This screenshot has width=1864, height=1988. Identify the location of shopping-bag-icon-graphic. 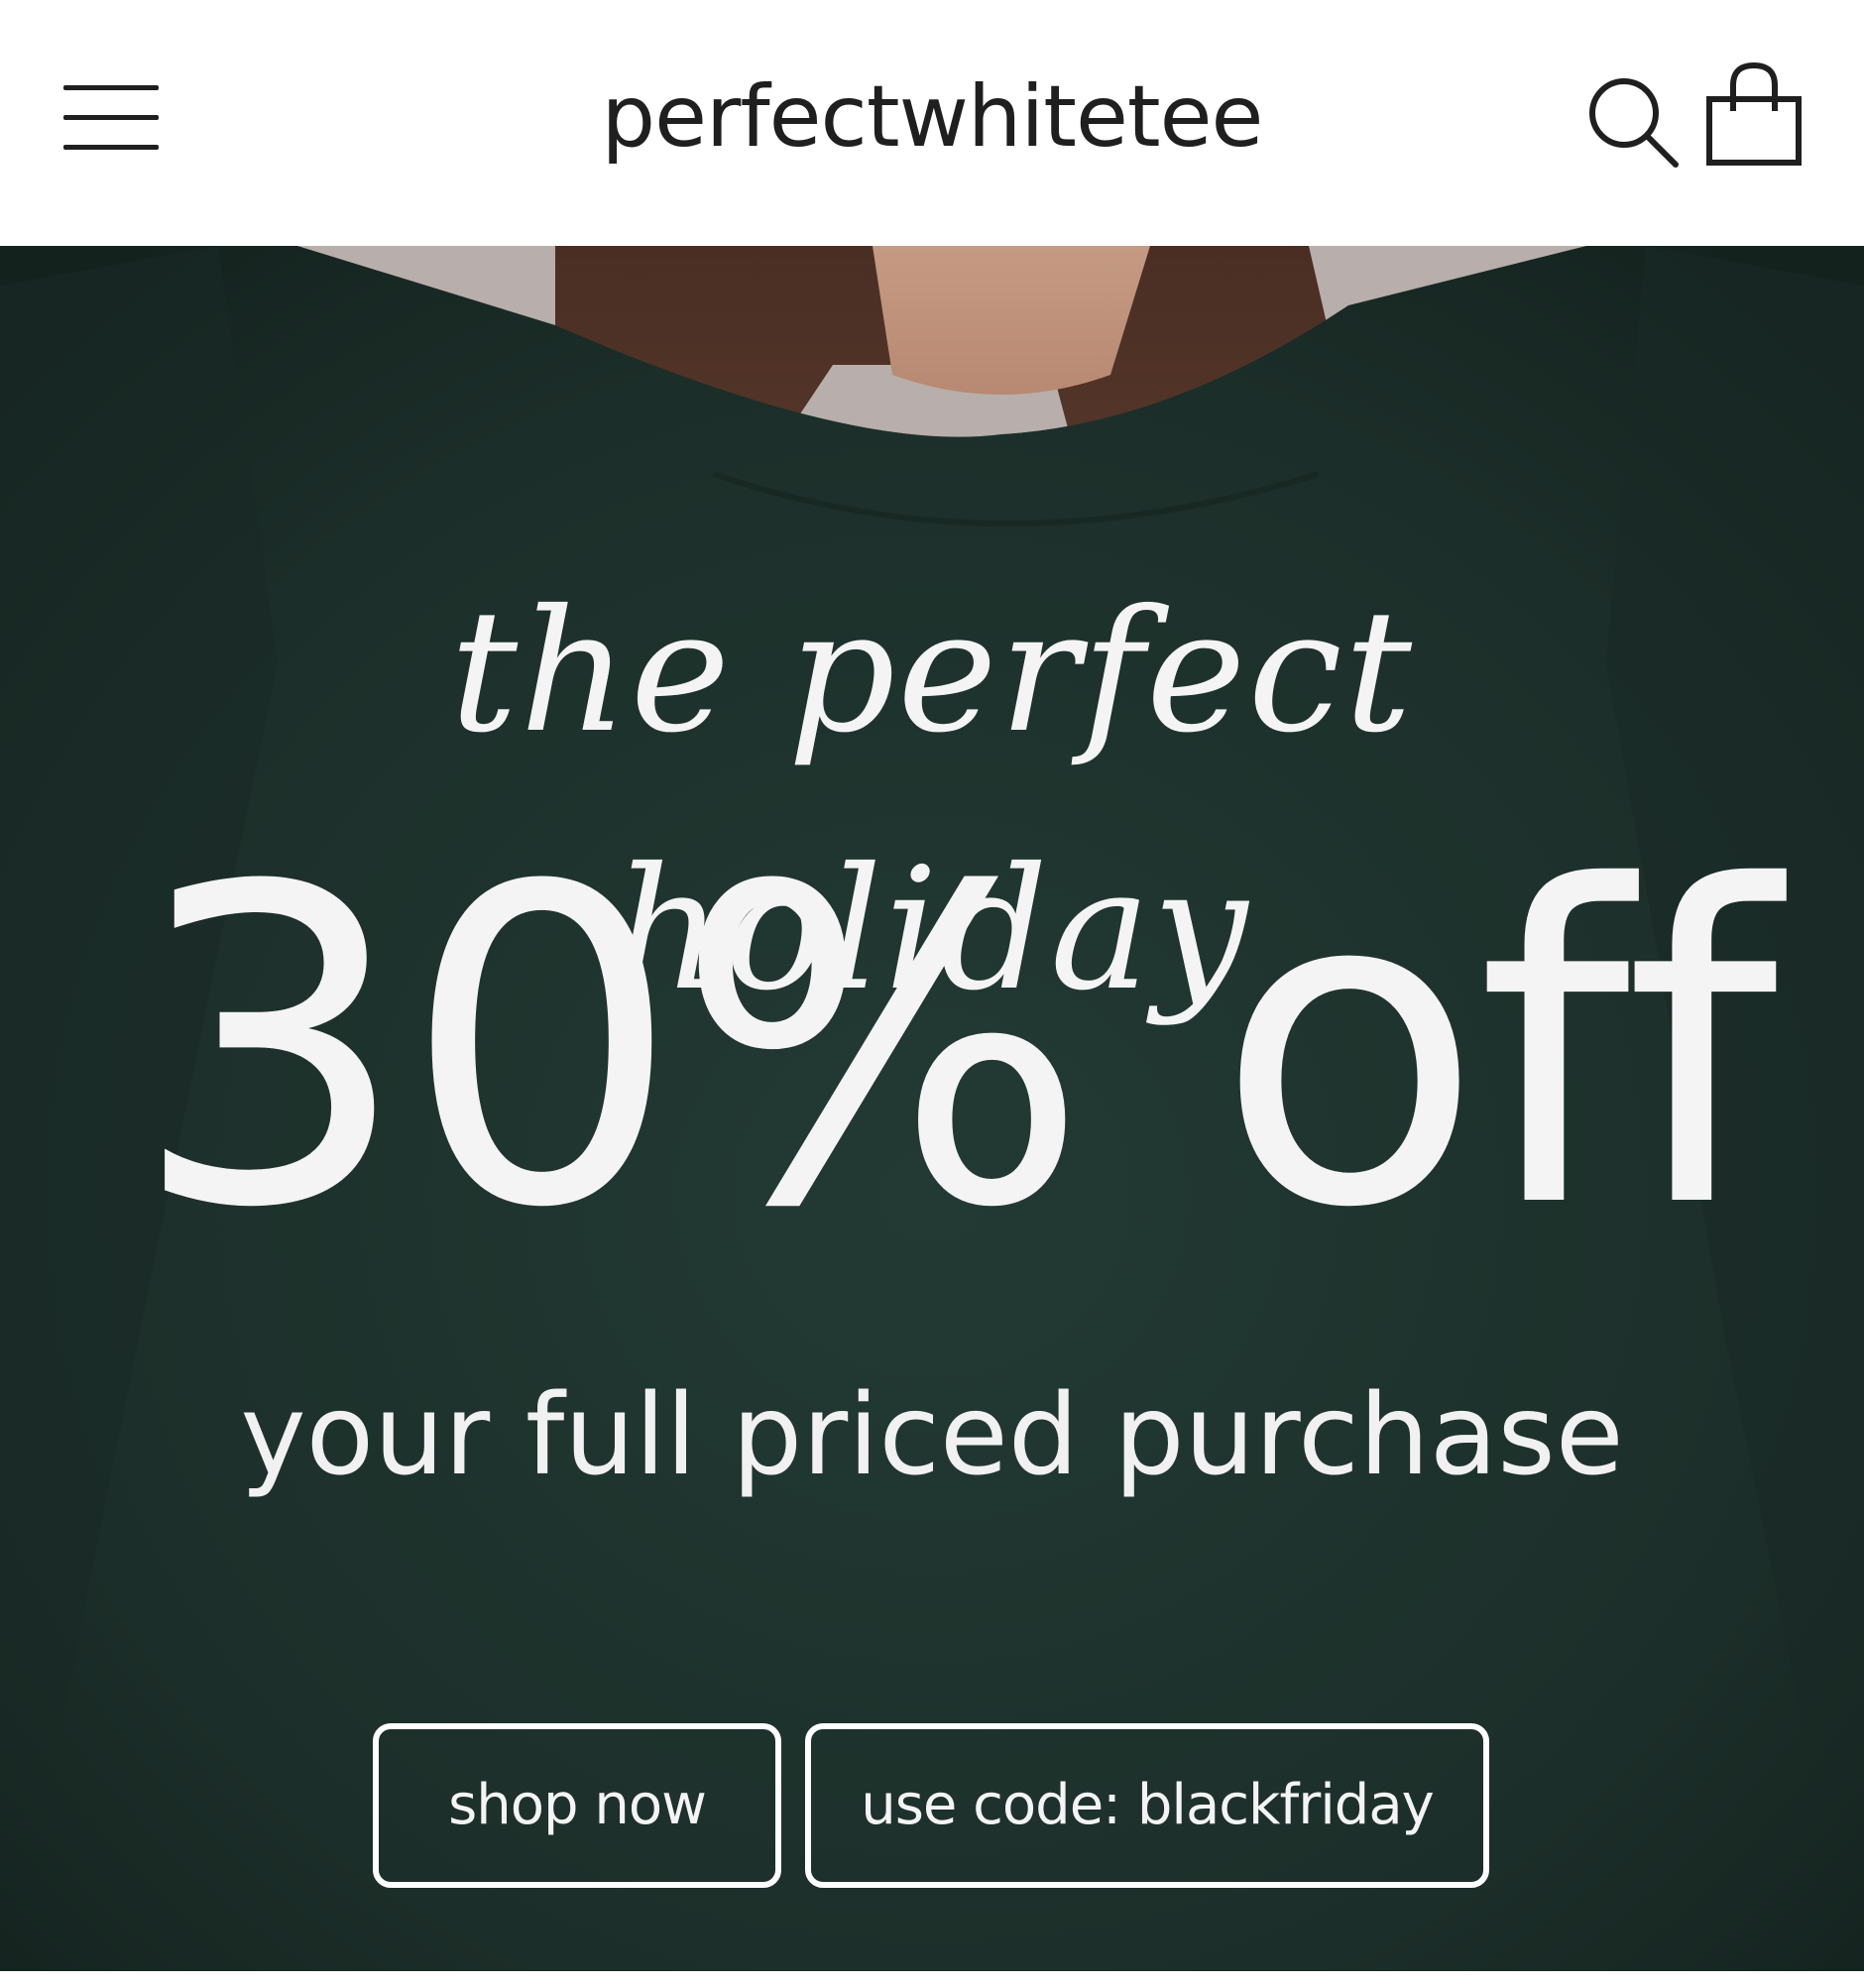
(1754, 113).